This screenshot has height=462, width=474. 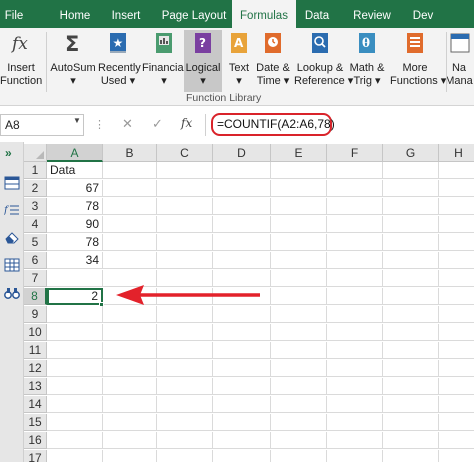 What do you see at coordinates (185, 368) in the screenshot?
I see `cell-c12` at bounding box center [185, 368].